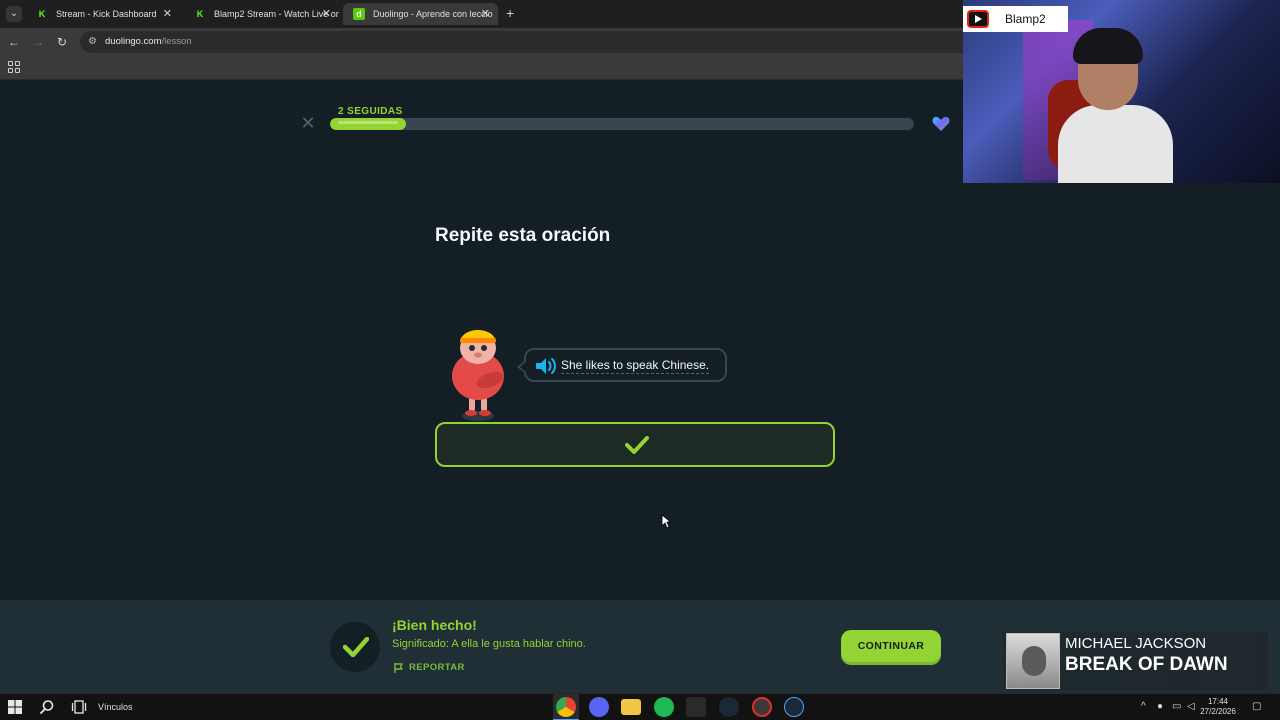  What do you see at coordinates (599, 707) in the screenshot?
I see `discord-icon` at bounding box center [599, 707].